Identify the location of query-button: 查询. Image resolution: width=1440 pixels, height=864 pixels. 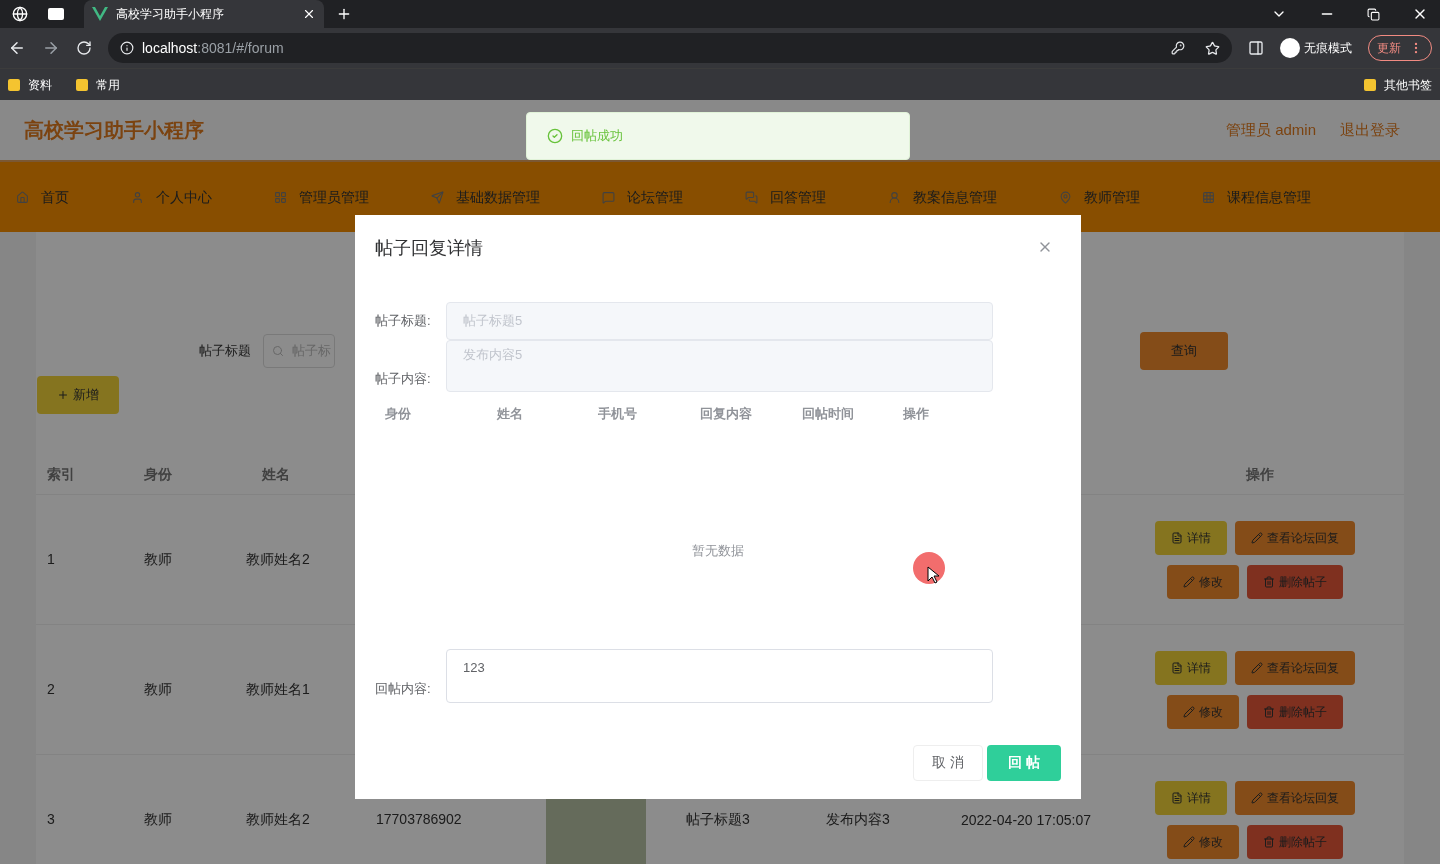
(1184, 351).